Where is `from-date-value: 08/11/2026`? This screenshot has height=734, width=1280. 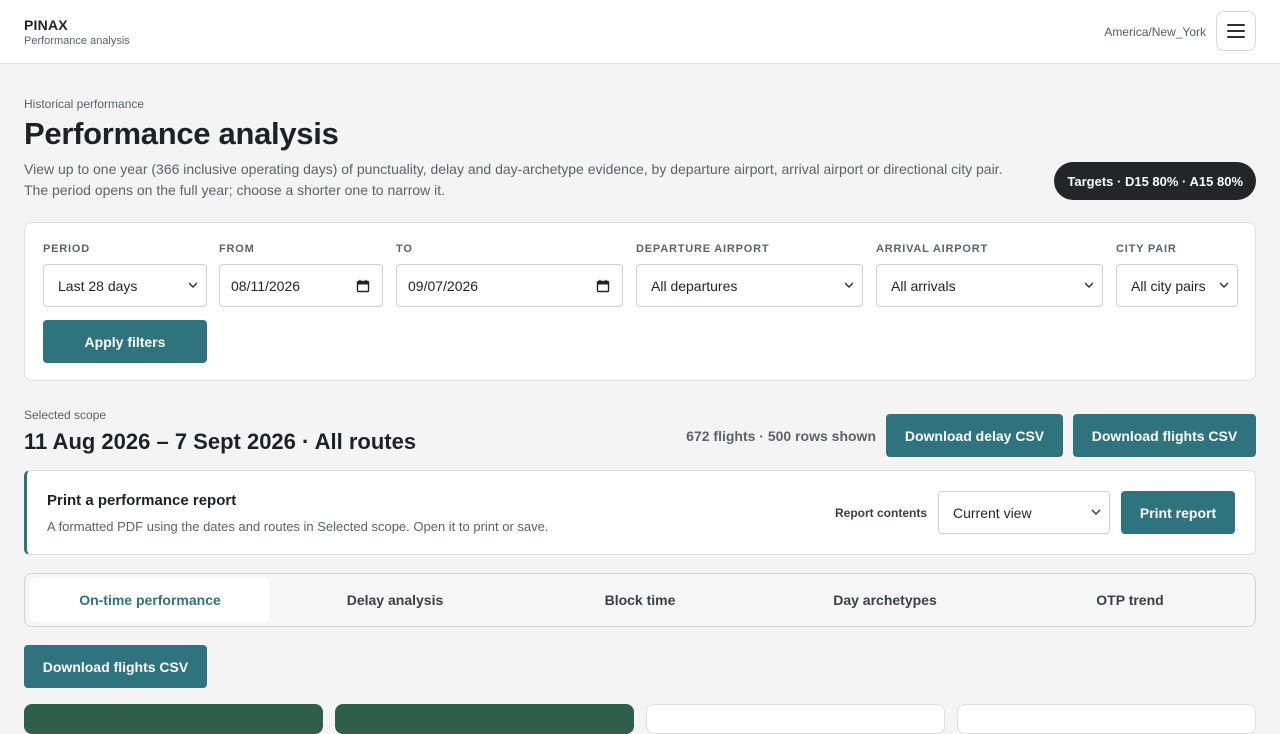
from-date-value: 08/11/2026 is located at coordinates (266, 285).